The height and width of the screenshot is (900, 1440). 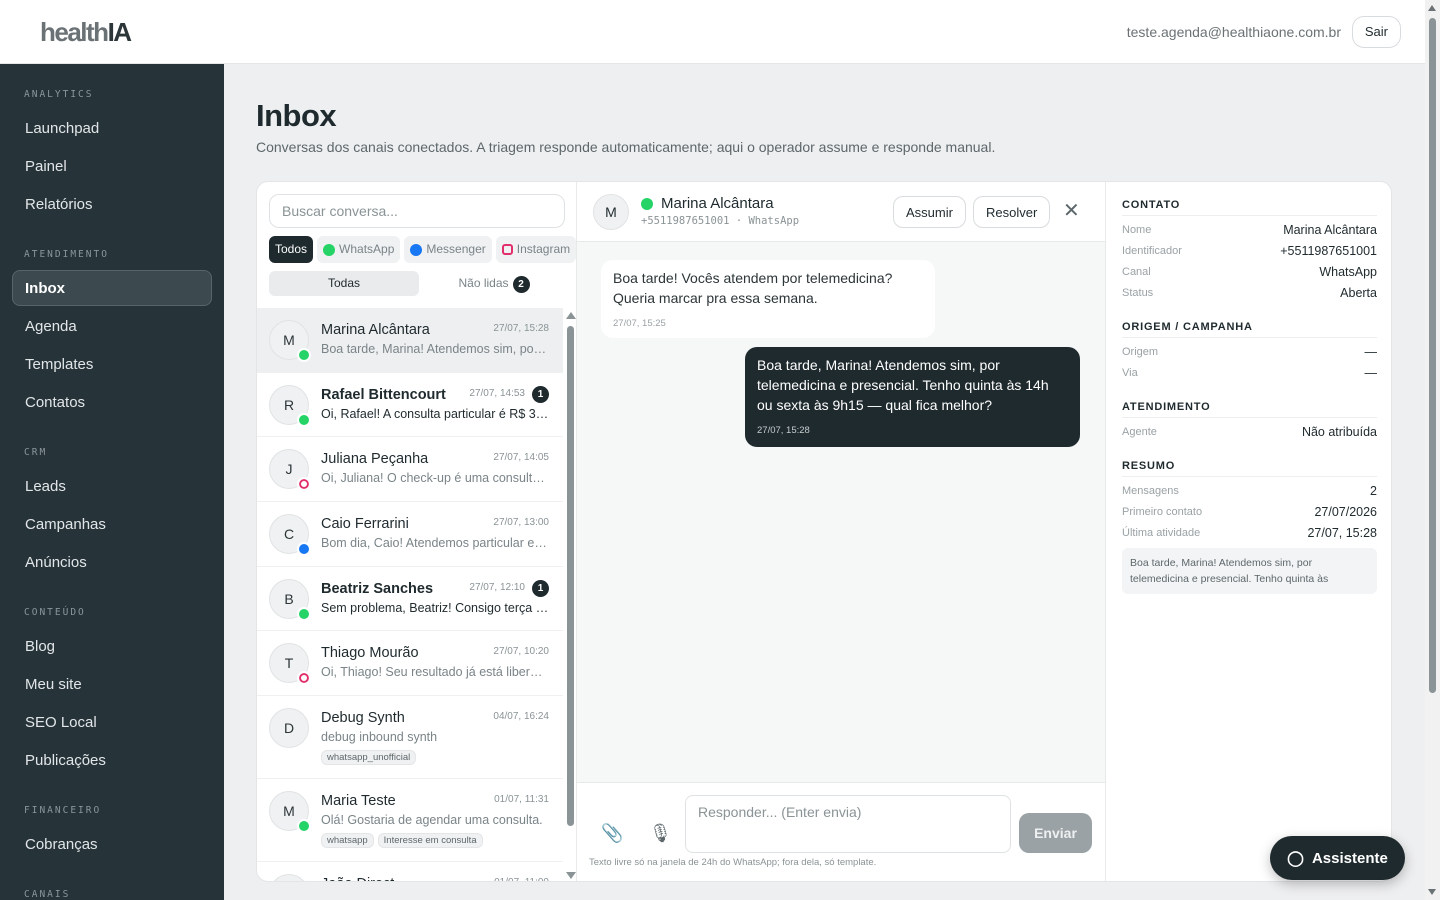 What do you see at coordinates (1358, 293) in the screenshot?
I see `info-value: Aberta` at bounding box center [1358, 293].